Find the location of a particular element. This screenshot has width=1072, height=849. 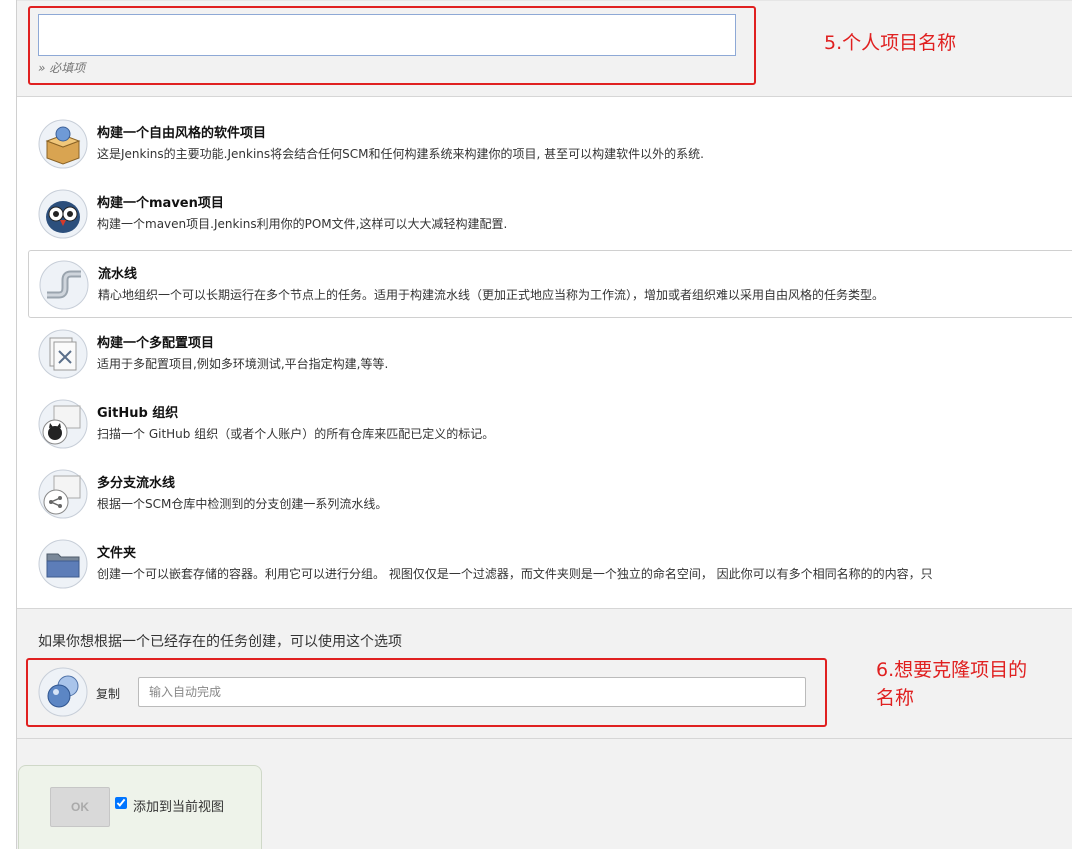

add-to-view-label: 添加到当前视图 is located at coordinates (179, 807).